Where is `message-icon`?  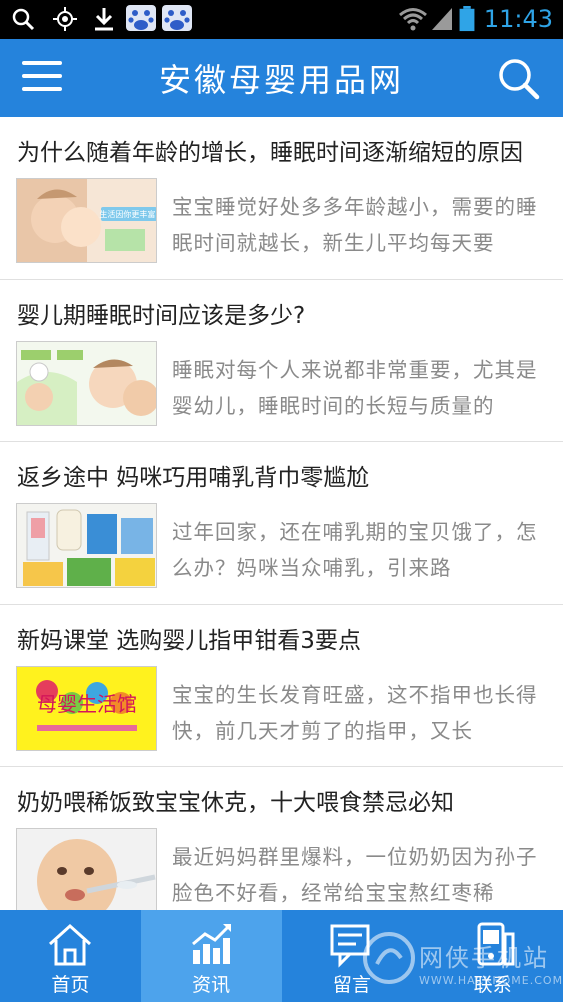
message-icon is located at coordinates (350, 946).